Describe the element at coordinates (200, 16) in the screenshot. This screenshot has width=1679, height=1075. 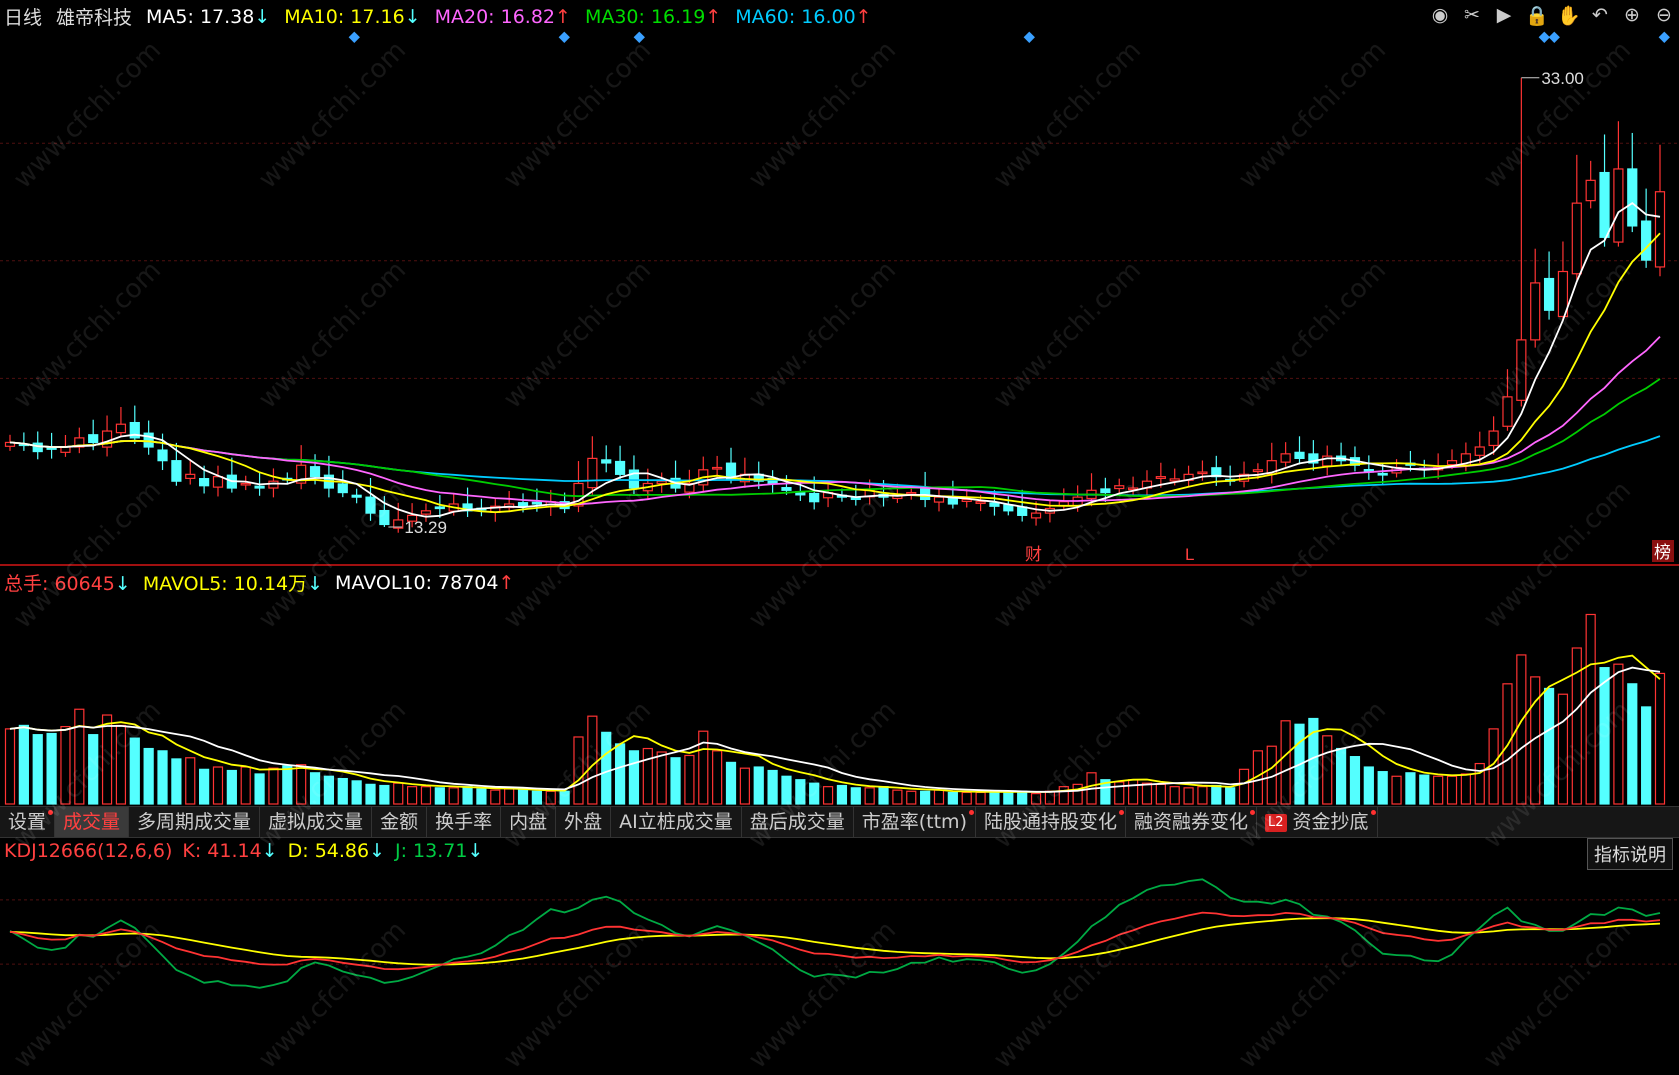
I see `ma-value: MA5: 17.38` at that location.